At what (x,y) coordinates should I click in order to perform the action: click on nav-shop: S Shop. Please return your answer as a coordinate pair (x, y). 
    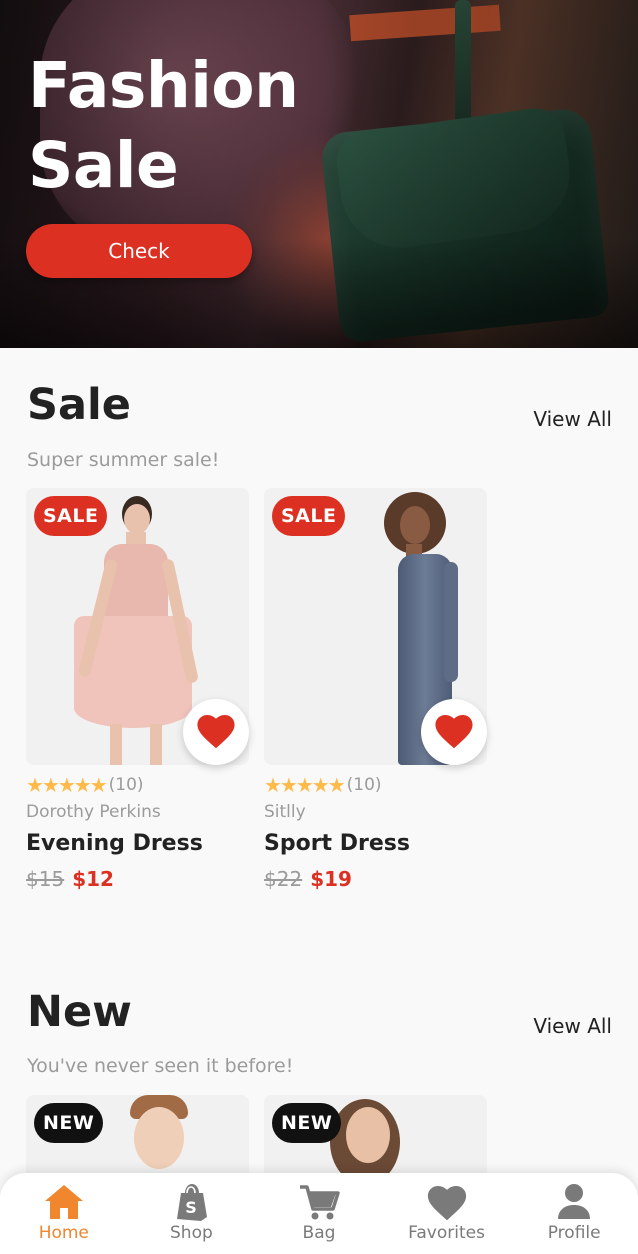
    Looking at the image, I should click on (192, 1213).